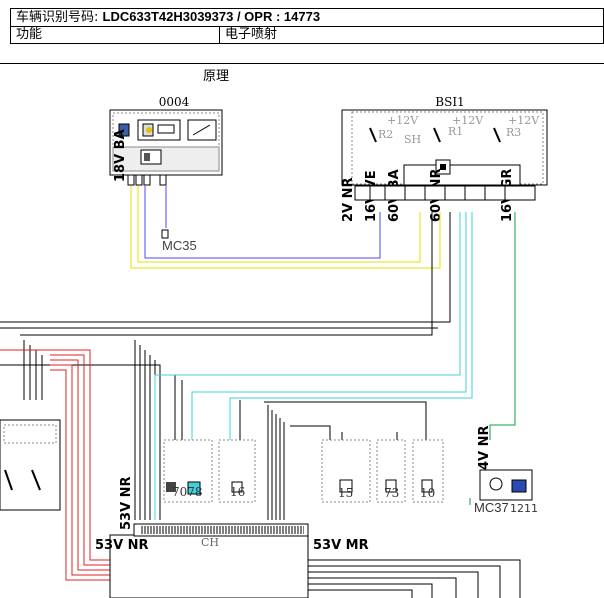 This screenshot has height=598, width=604. I want to click on component-0004-label: 0004, so click(174, 102).